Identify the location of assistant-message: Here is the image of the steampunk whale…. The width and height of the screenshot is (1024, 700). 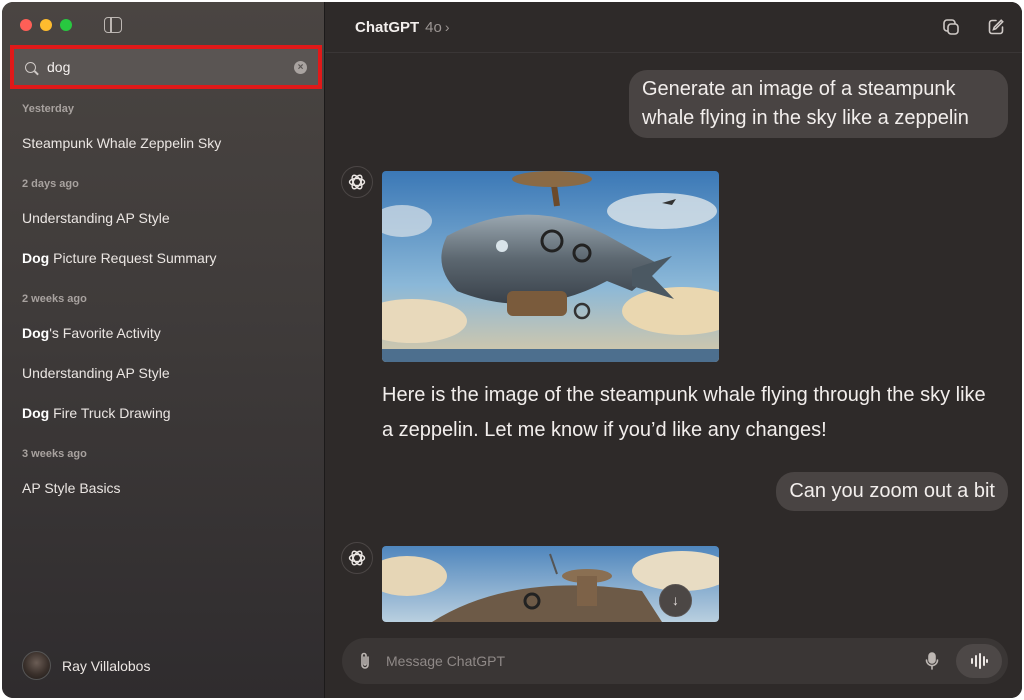
(684, 412).